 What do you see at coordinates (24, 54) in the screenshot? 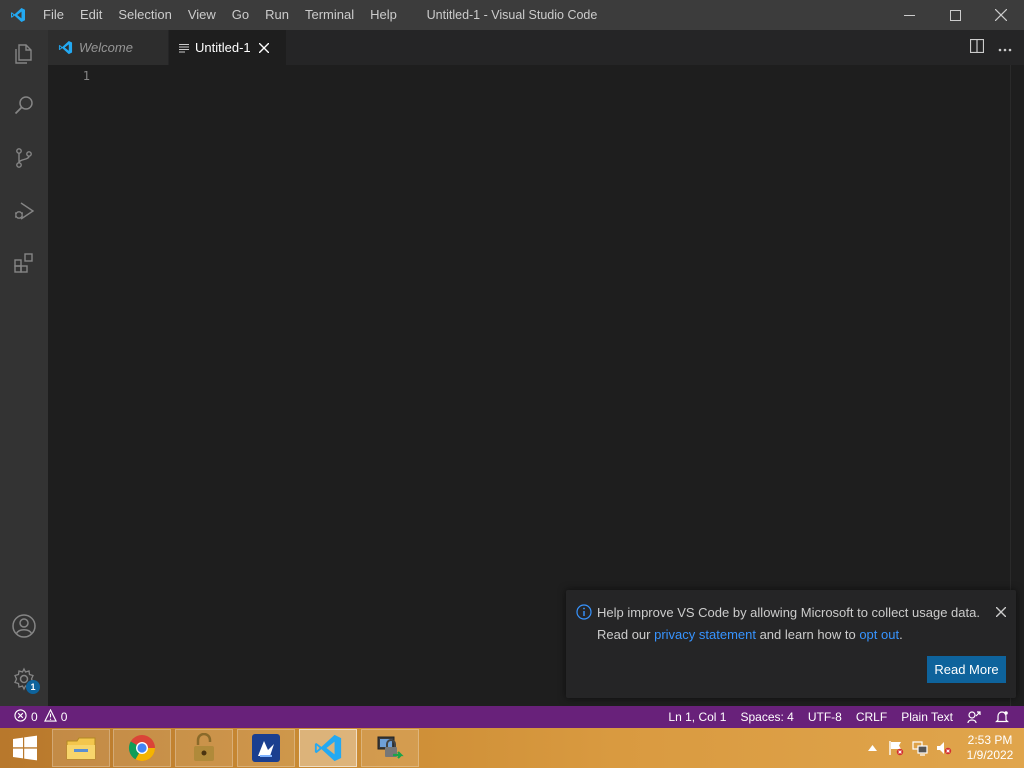
I see `explorer-icon` at bounding box center [24, 54].